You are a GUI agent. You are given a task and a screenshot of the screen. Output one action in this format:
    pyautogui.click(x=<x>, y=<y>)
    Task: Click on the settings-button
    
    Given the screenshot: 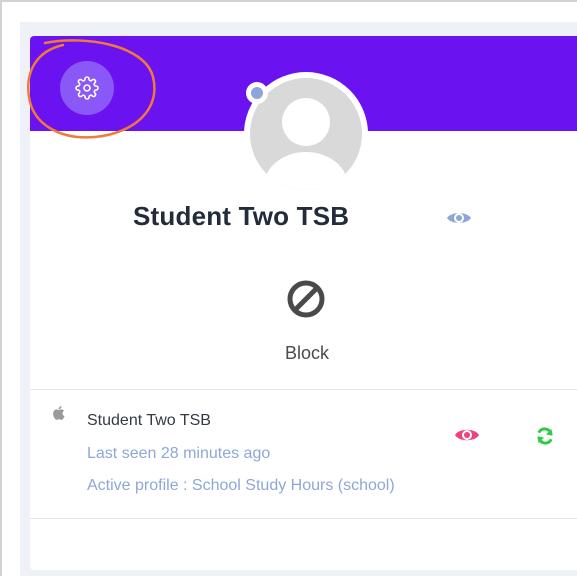 What is the action you would take?
    pyautogui.click(x=87, y=88)
    